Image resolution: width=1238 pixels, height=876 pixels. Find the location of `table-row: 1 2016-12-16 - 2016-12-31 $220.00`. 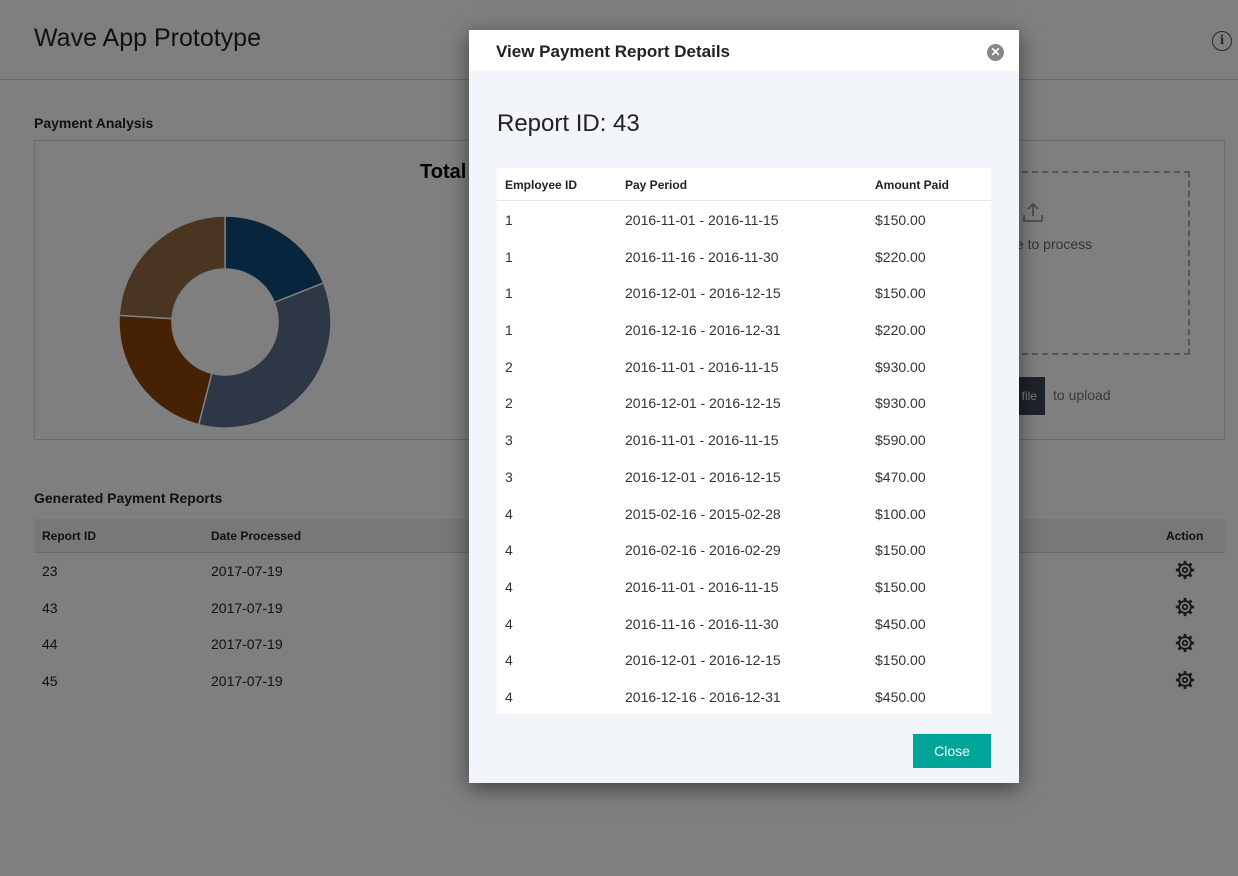

table-row: 1 2016-12-16 - 2016-12-31 $220.00 is located at coordinates (744, 329).